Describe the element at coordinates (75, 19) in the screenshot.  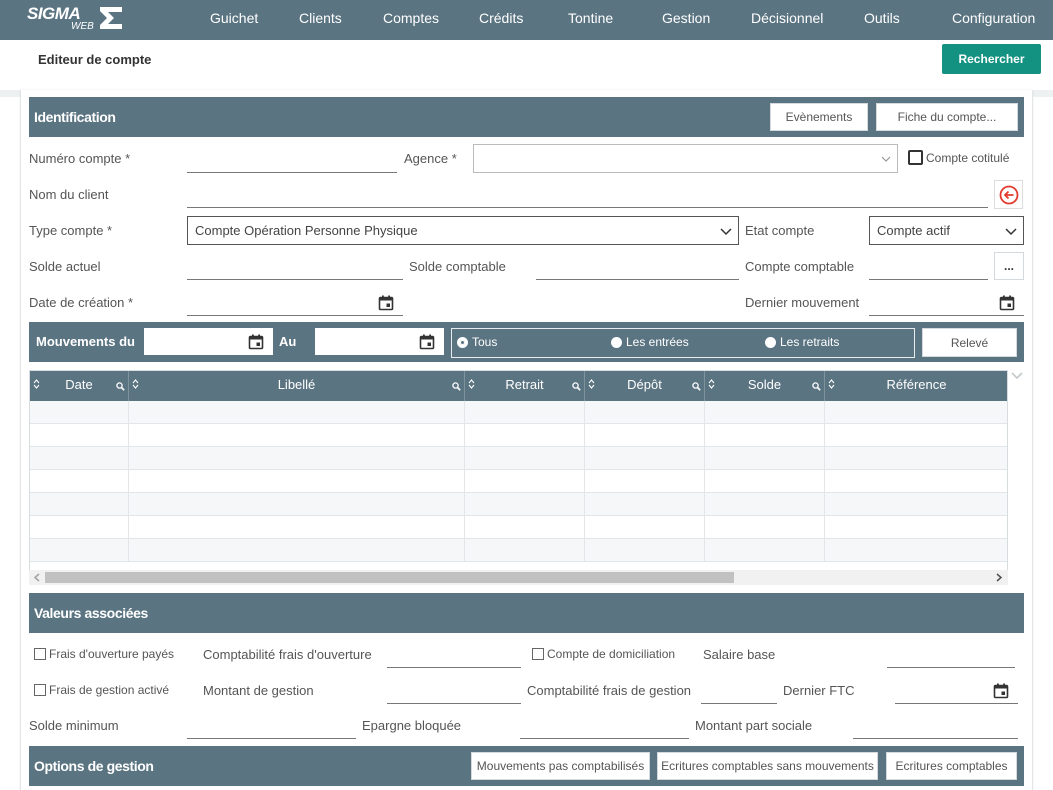
I see `sigma-web-logo: SIGMA WEB` at that location.